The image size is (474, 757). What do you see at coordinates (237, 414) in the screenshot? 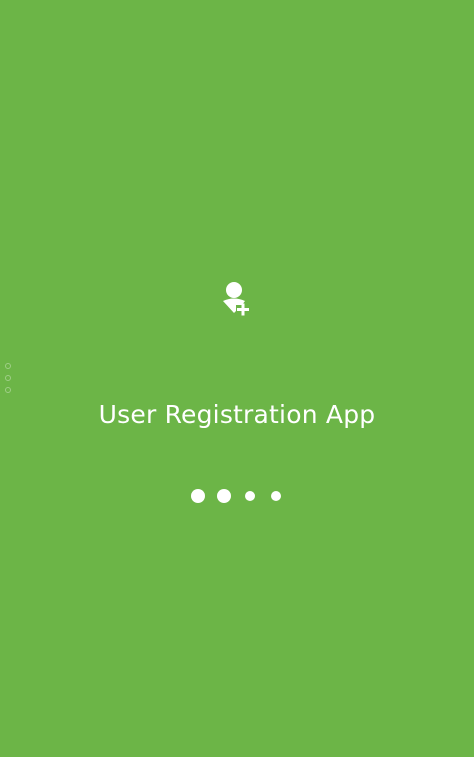
I see `app-title: User Registration App` at bounding box center [237, 414].